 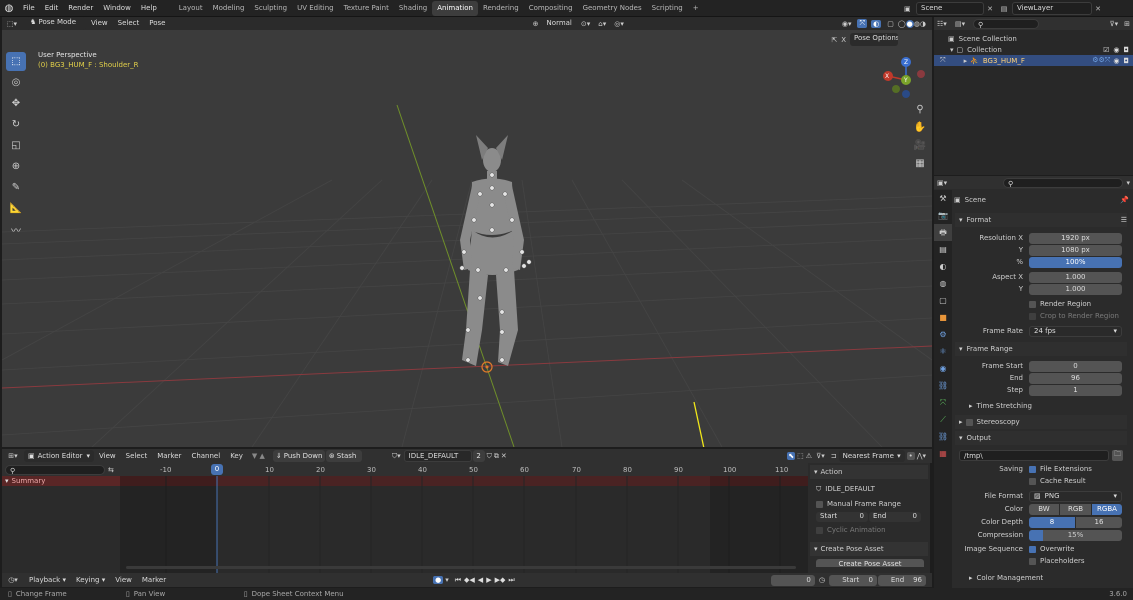 What do you see at coordinates (461, 567) in the screenshot?
I see `horizontal-scrollbar` at bounding box center [461, 567].